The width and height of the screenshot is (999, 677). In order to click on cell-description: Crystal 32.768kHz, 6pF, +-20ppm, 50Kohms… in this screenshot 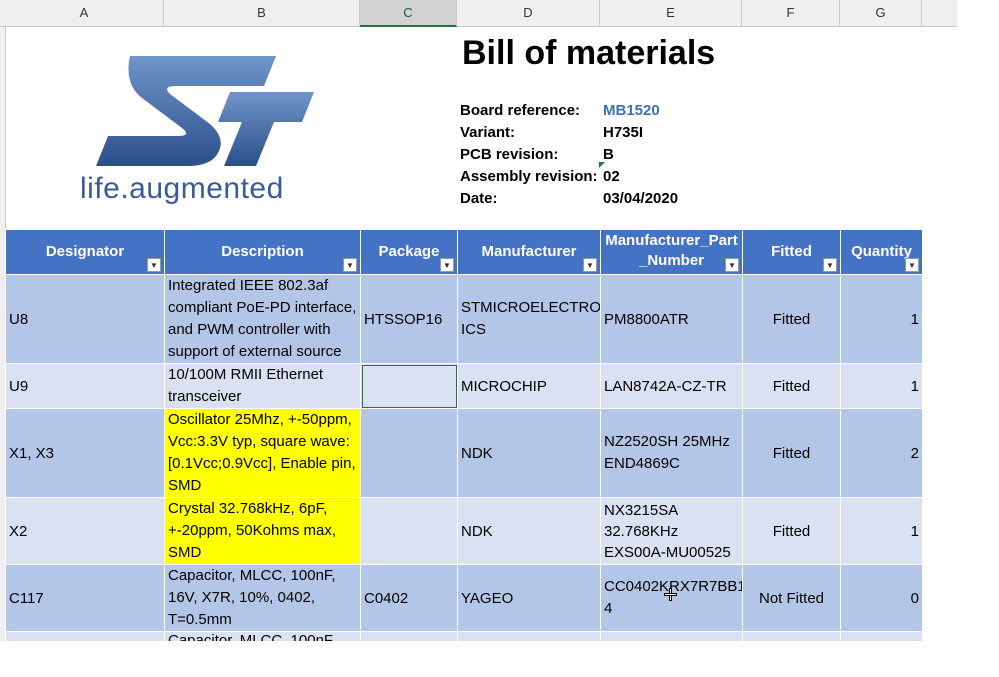, I will do `click(262, 531)`.